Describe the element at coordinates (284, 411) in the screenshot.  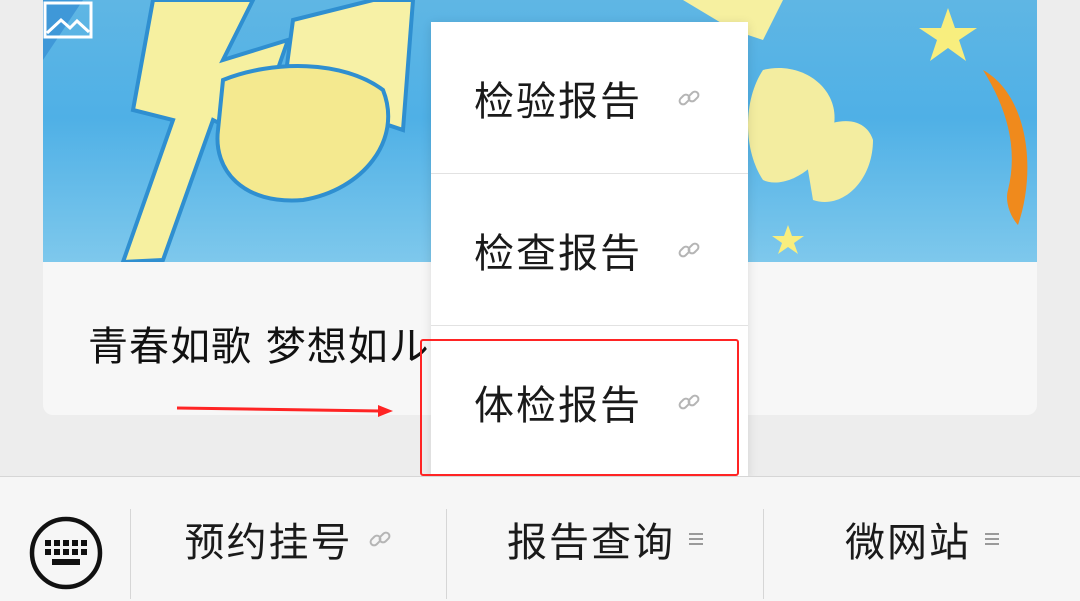
I see `annotation-arrow` at that location.